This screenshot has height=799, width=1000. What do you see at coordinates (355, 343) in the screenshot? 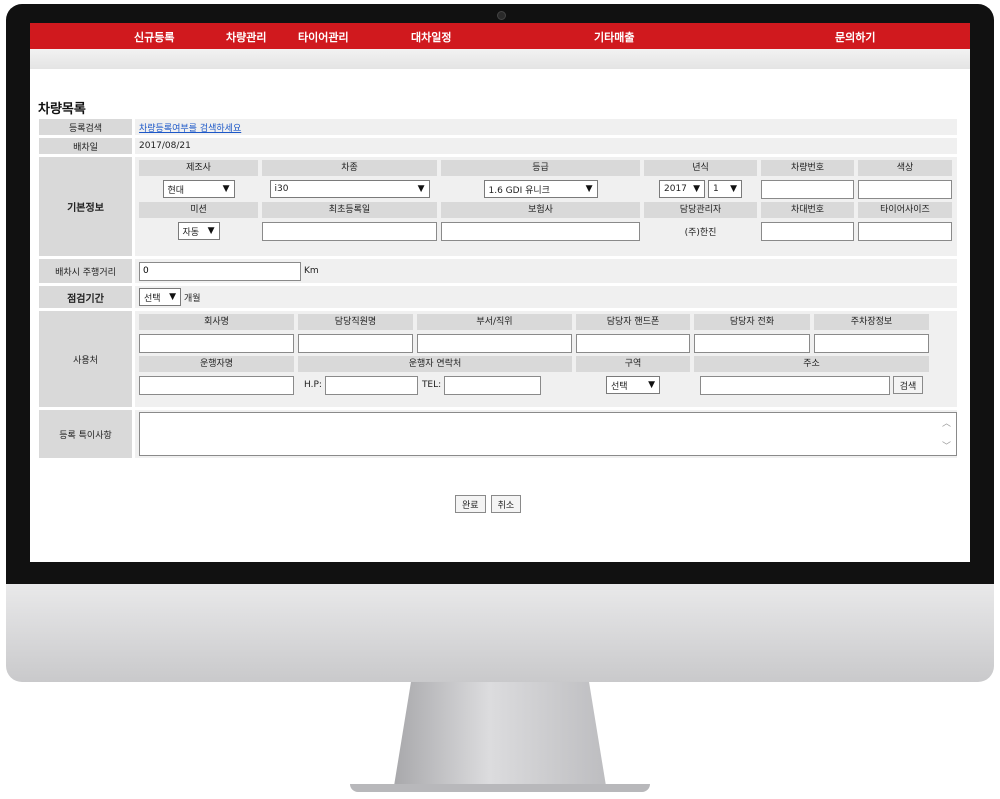
I see `staff-name-input` at bounding box center [355, 343].